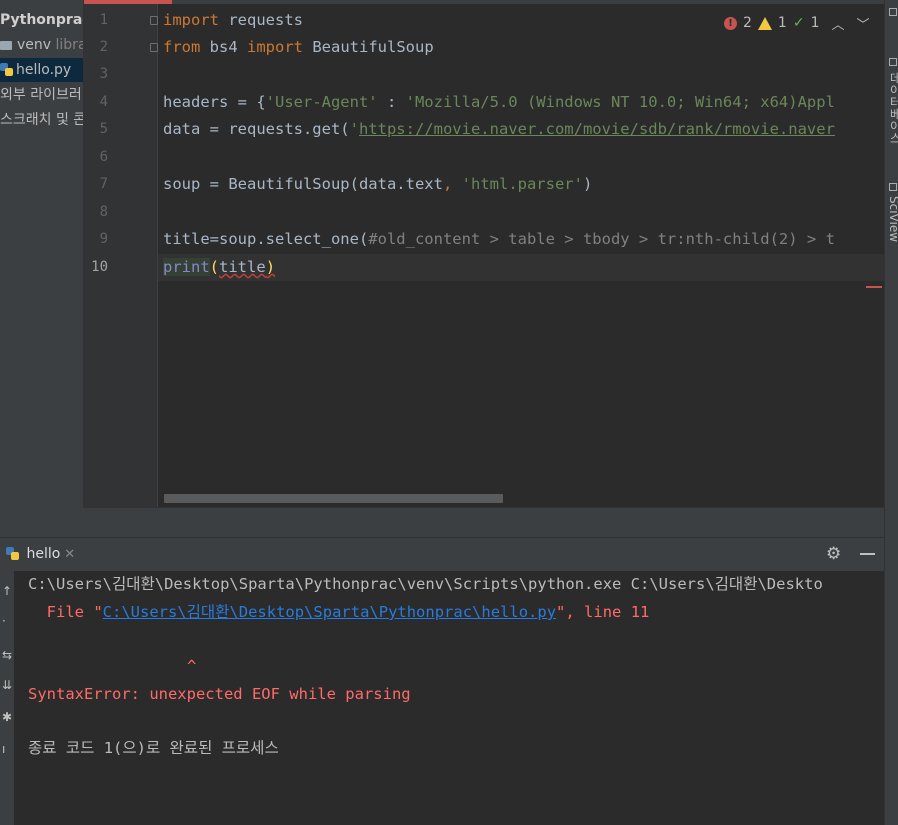 The height and width of the screenshot is (825, 898). I want to click on editor-tab-strip, so click(484, 2).